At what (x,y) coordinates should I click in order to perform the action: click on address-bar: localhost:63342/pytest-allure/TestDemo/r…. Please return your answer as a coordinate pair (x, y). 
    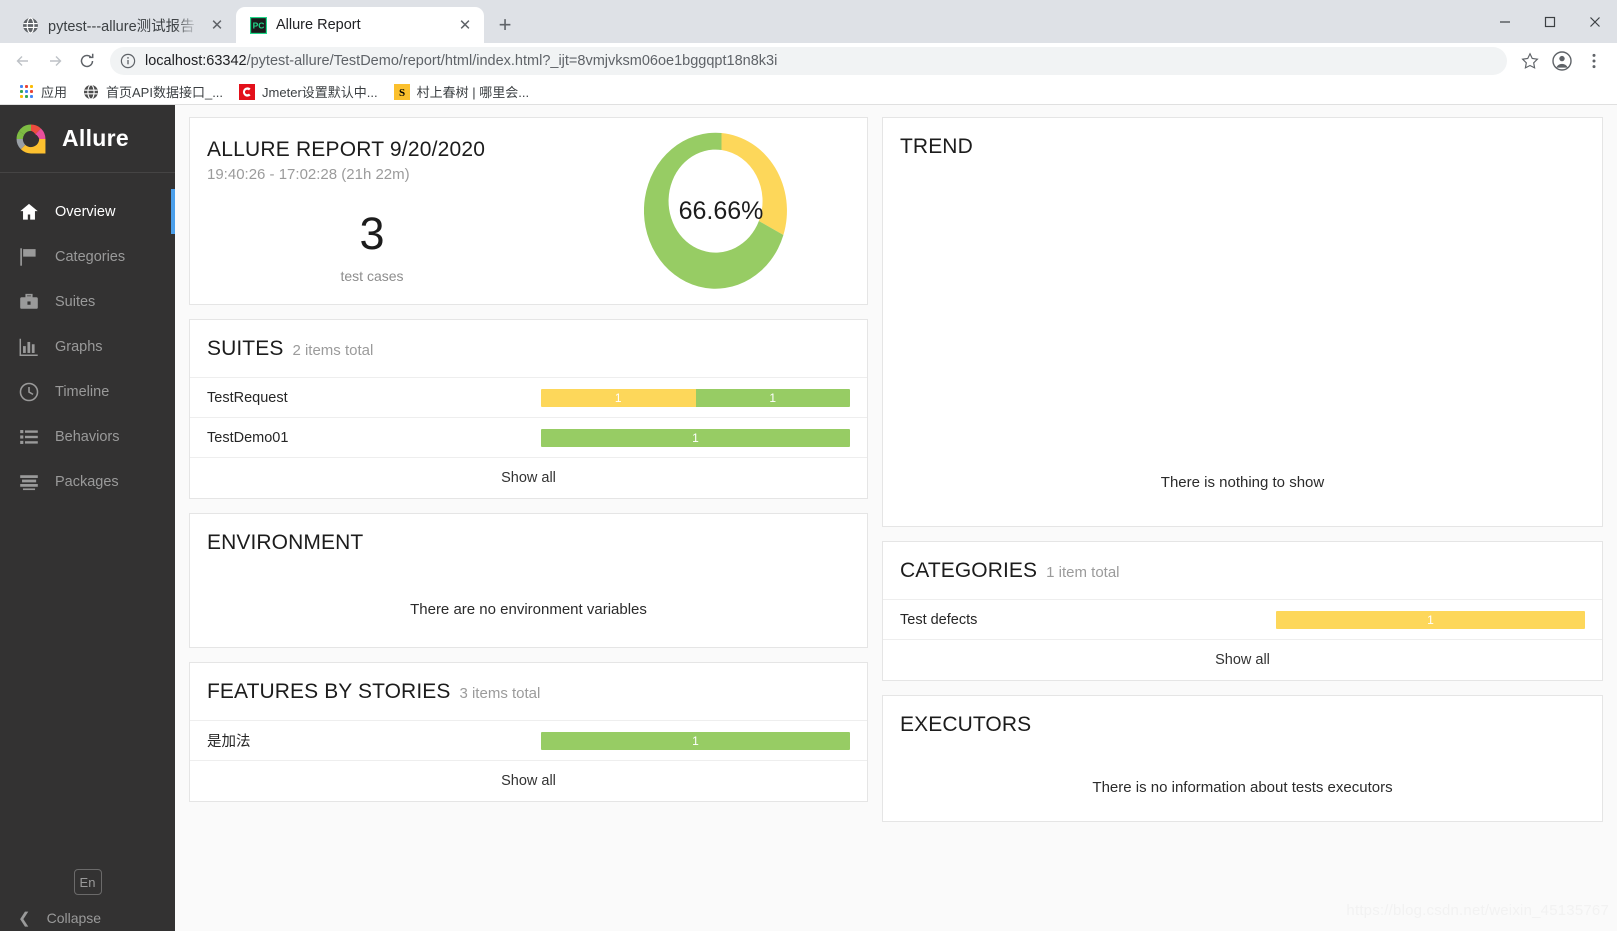
    Looking at the image, I should click on (808, 61).